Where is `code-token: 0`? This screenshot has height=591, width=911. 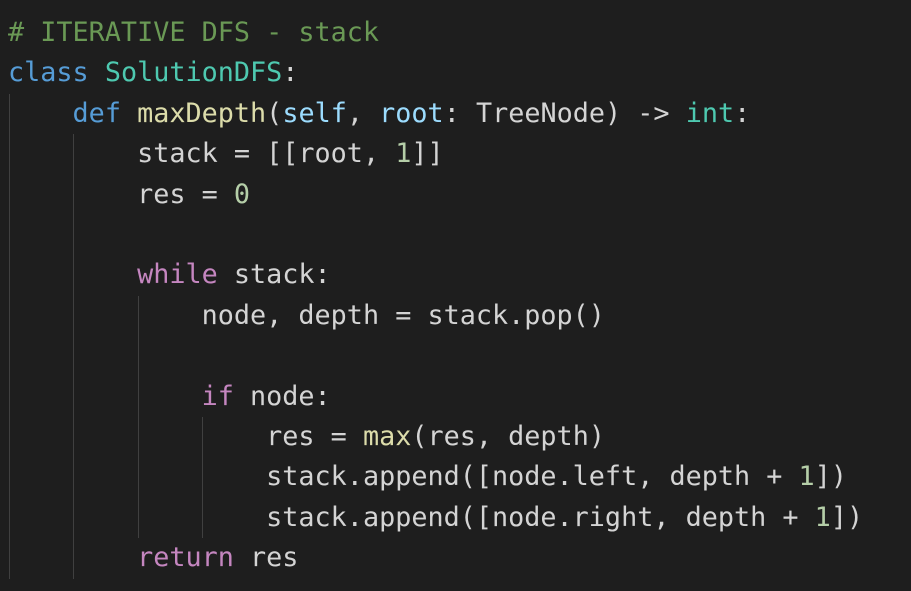
code-token: 0 is located at coordinates (242, 194).